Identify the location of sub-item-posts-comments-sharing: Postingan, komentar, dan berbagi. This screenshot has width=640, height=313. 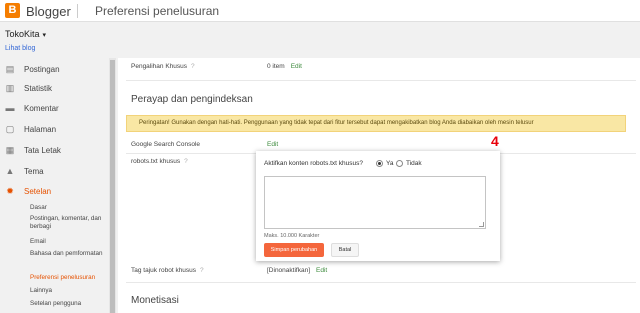
(69, 222).